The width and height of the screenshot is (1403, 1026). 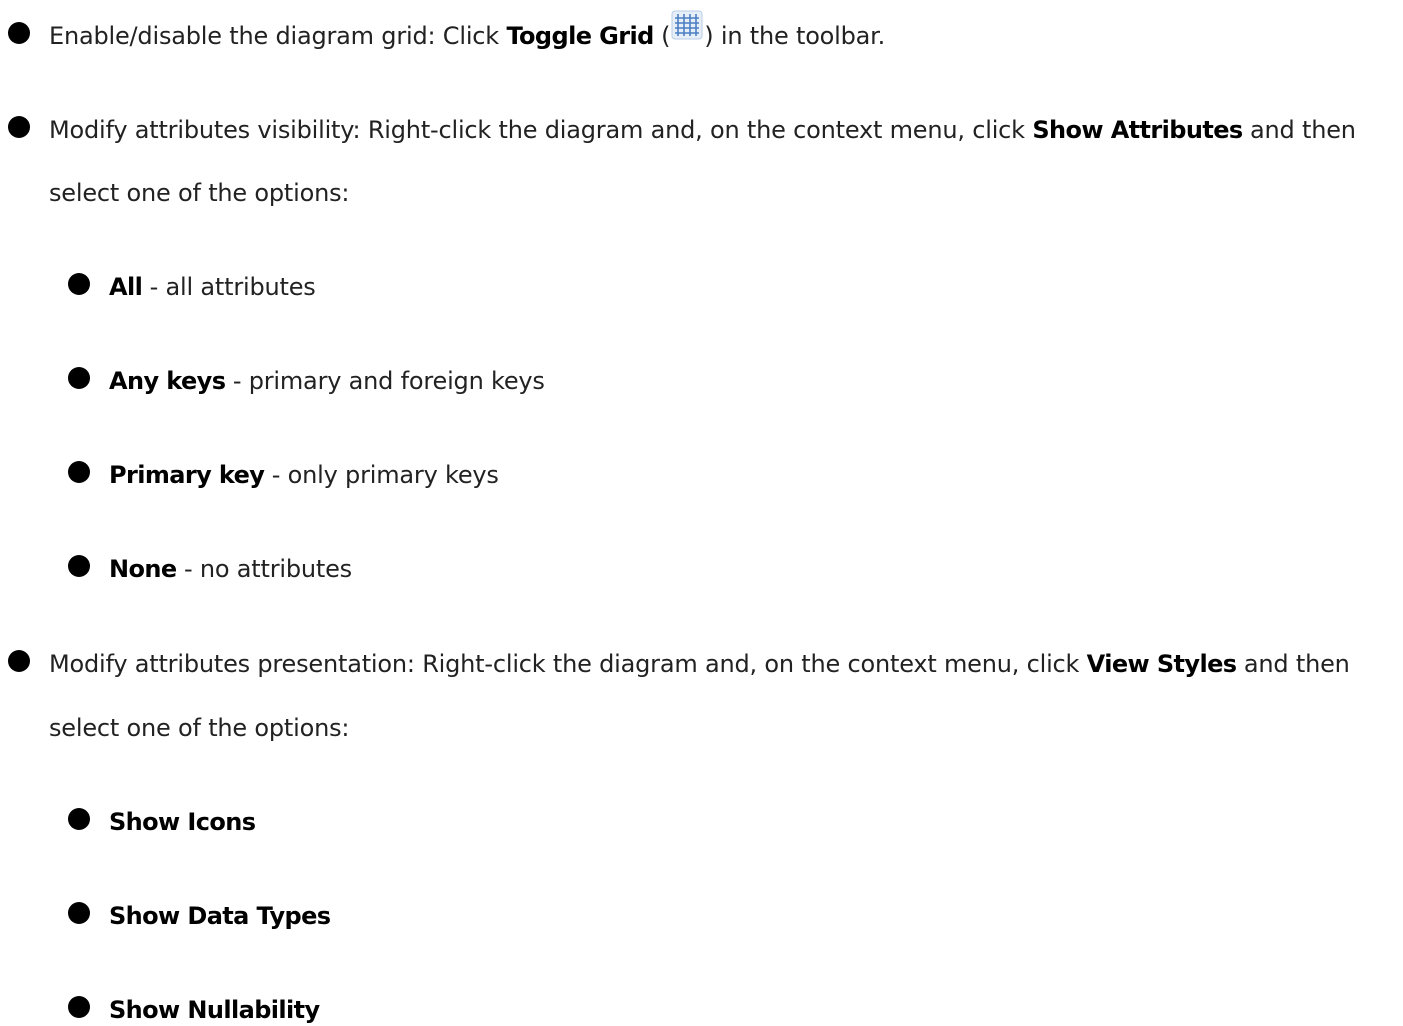 What do you see at coordinates (278, 36) in the screenshot?
I see `item-text: Enable/disable the diagram grid: Click` at bounding box center [278, 36].